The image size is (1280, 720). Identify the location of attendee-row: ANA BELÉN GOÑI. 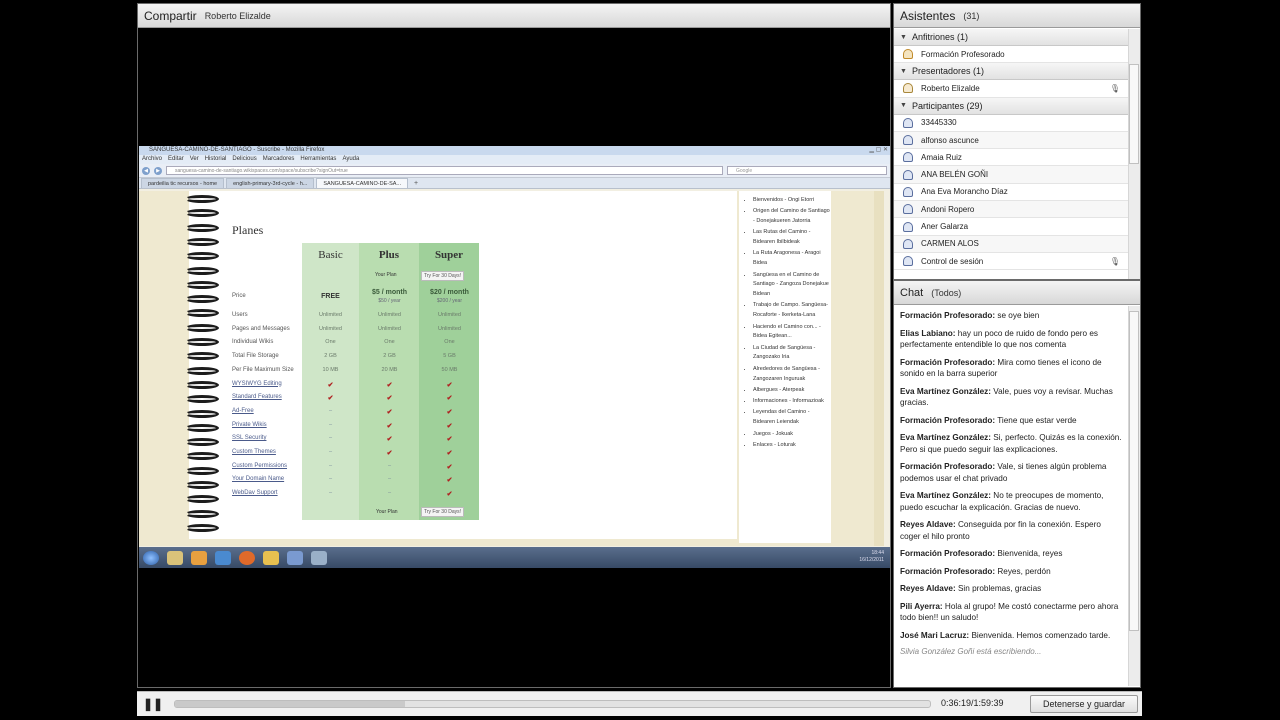
(1011, 175).